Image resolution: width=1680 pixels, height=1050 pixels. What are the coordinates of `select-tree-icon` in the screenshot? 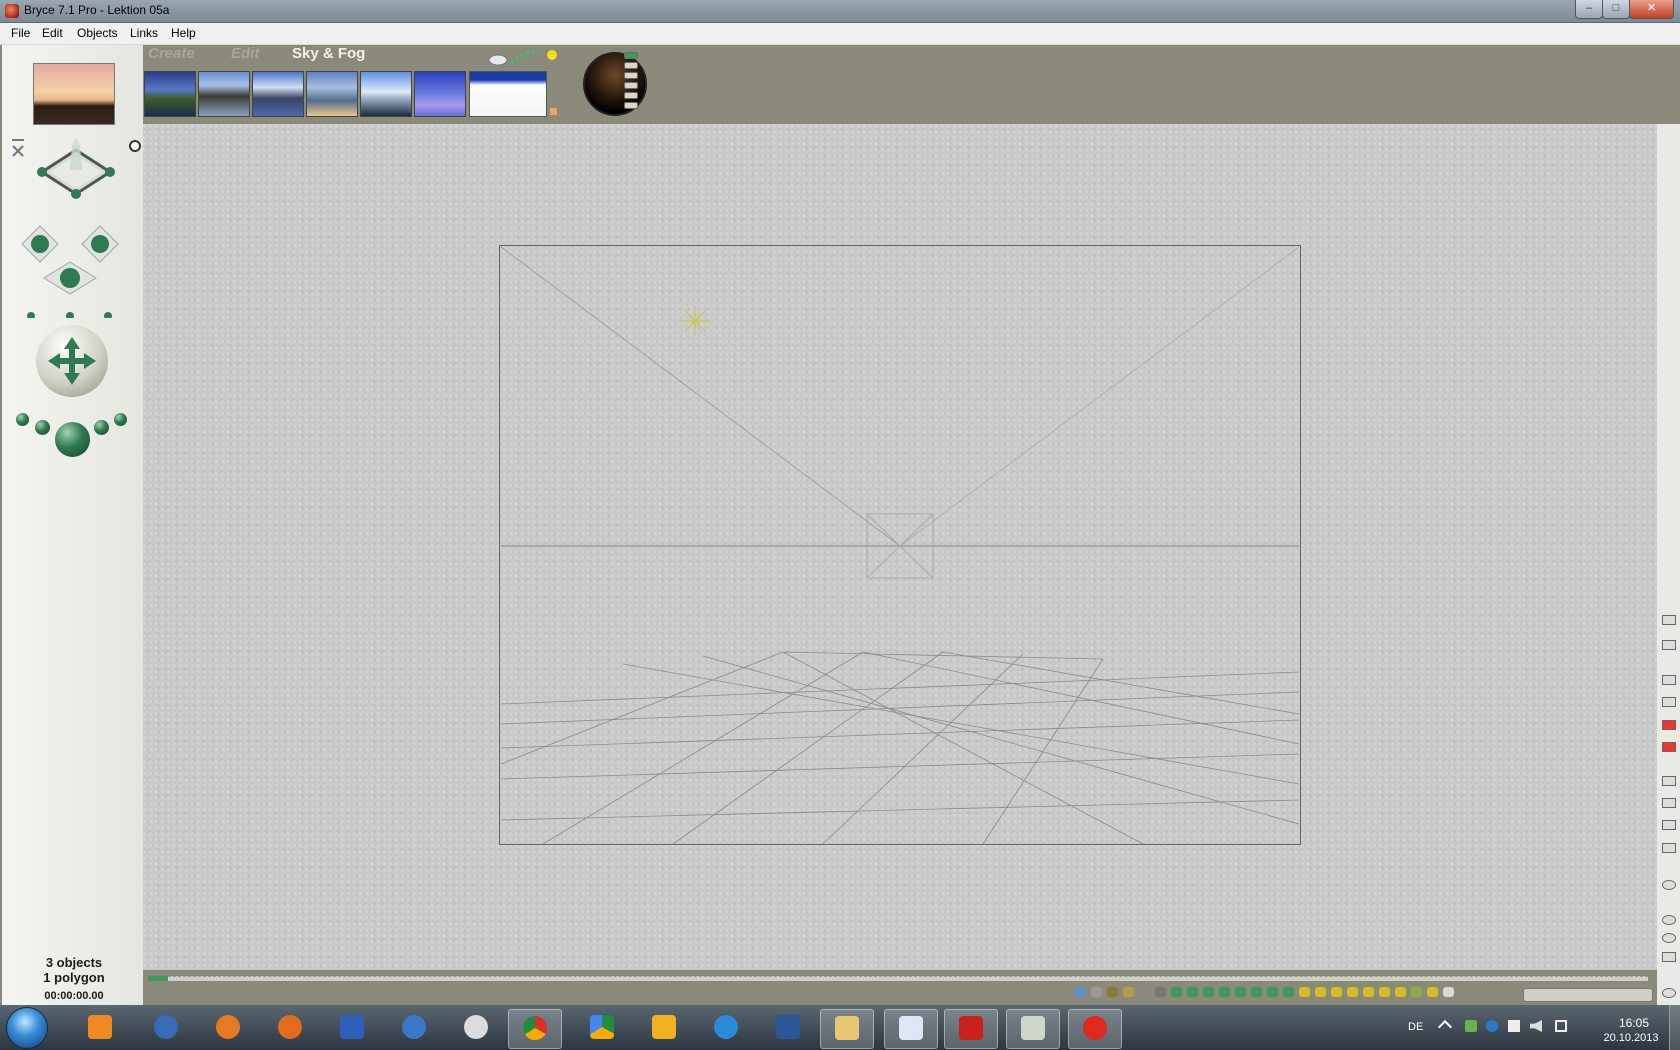 It's located at (1128, 992).